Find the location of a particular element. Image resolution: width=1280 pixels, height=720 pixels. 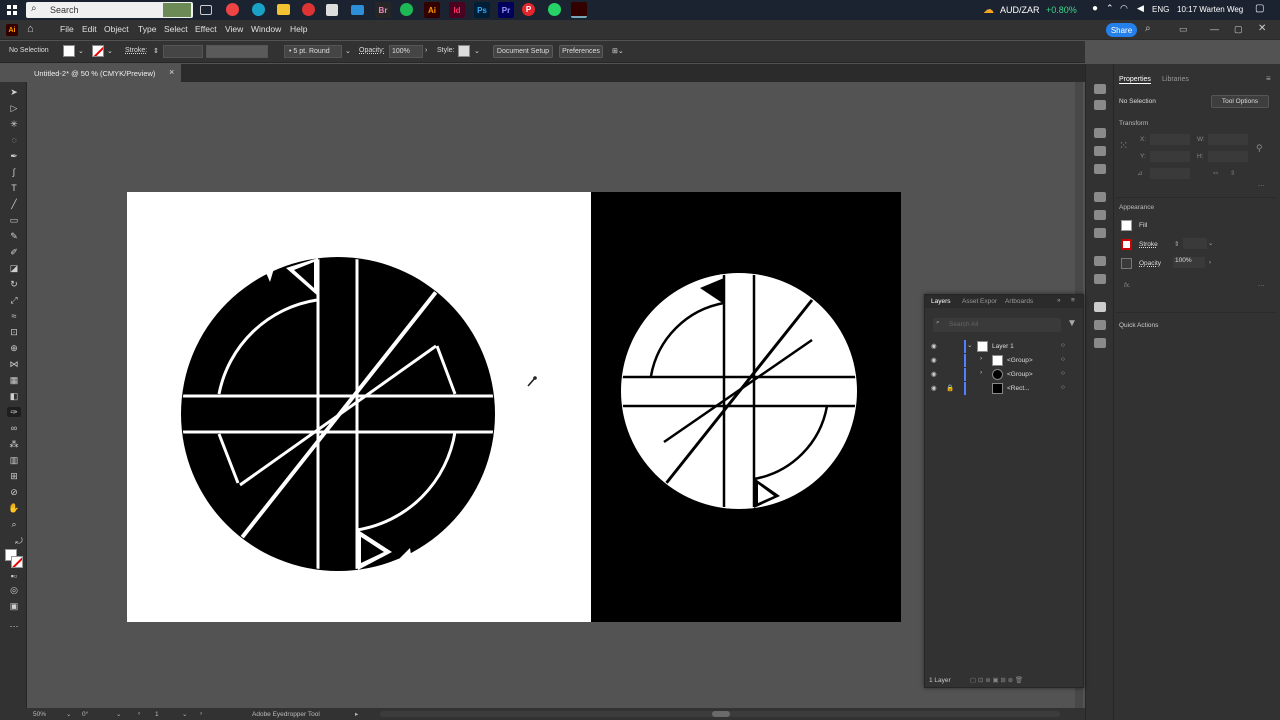

gradient-panel-icon is located at coordinates (1100, 215).